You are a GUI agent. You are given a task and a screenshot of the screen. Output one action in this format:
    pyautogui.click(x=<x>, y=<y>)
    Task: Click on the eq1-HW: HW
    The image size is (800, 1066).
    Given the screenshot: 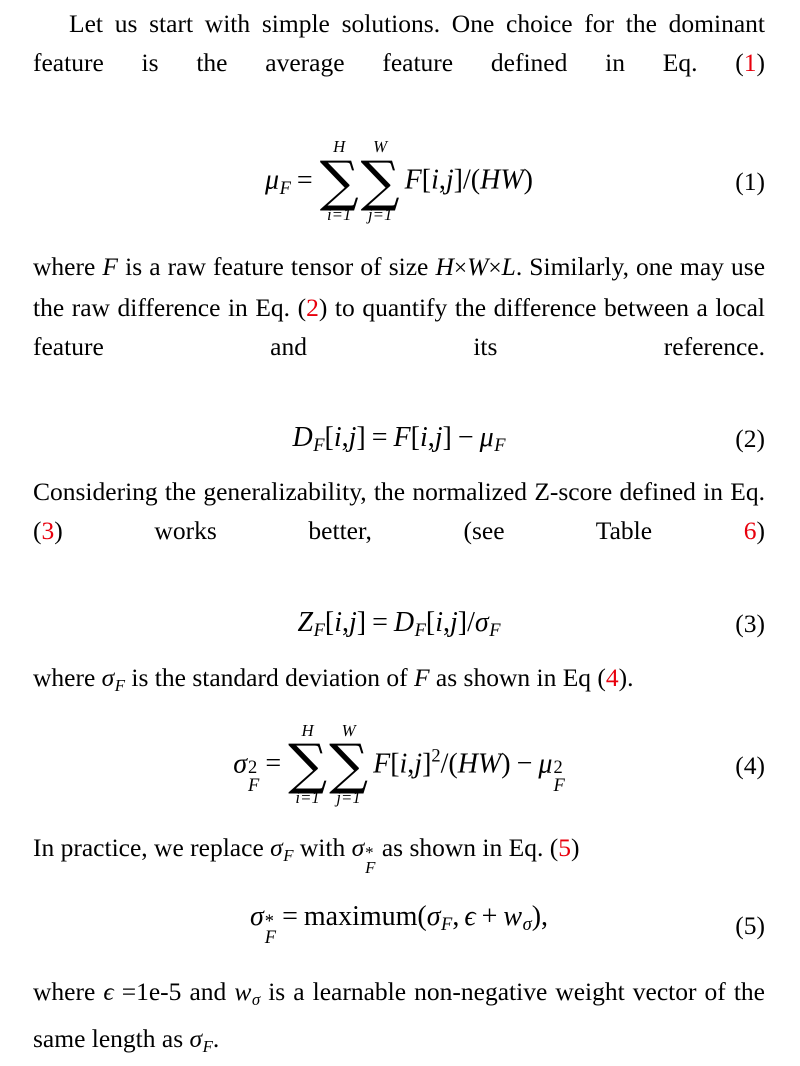 What is the action you would take?
    pyautogui.click(x=502, y=180)
    